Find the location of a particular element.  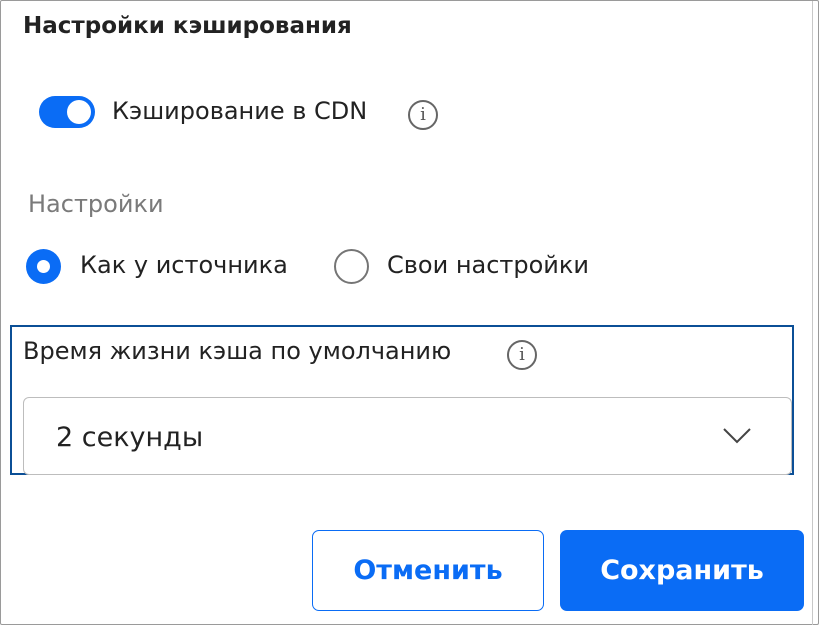

cancel-button: Отменить is located at coordinates (428, 570).